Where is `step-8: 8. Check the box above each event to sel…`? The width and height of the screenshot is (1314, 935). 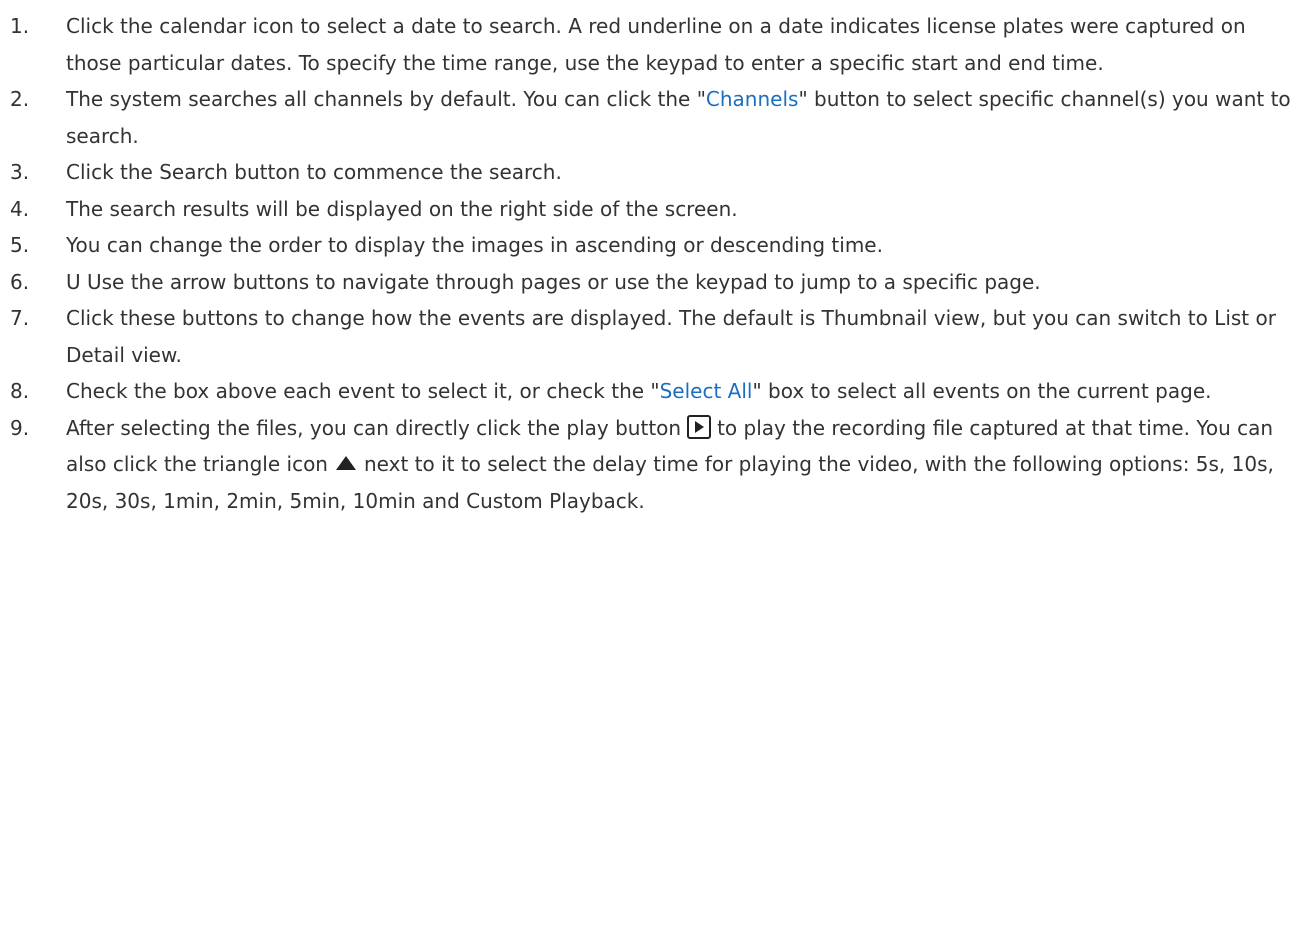 step-8: 8. Check the box above each event to sel… is located at coordinates (657, 391).